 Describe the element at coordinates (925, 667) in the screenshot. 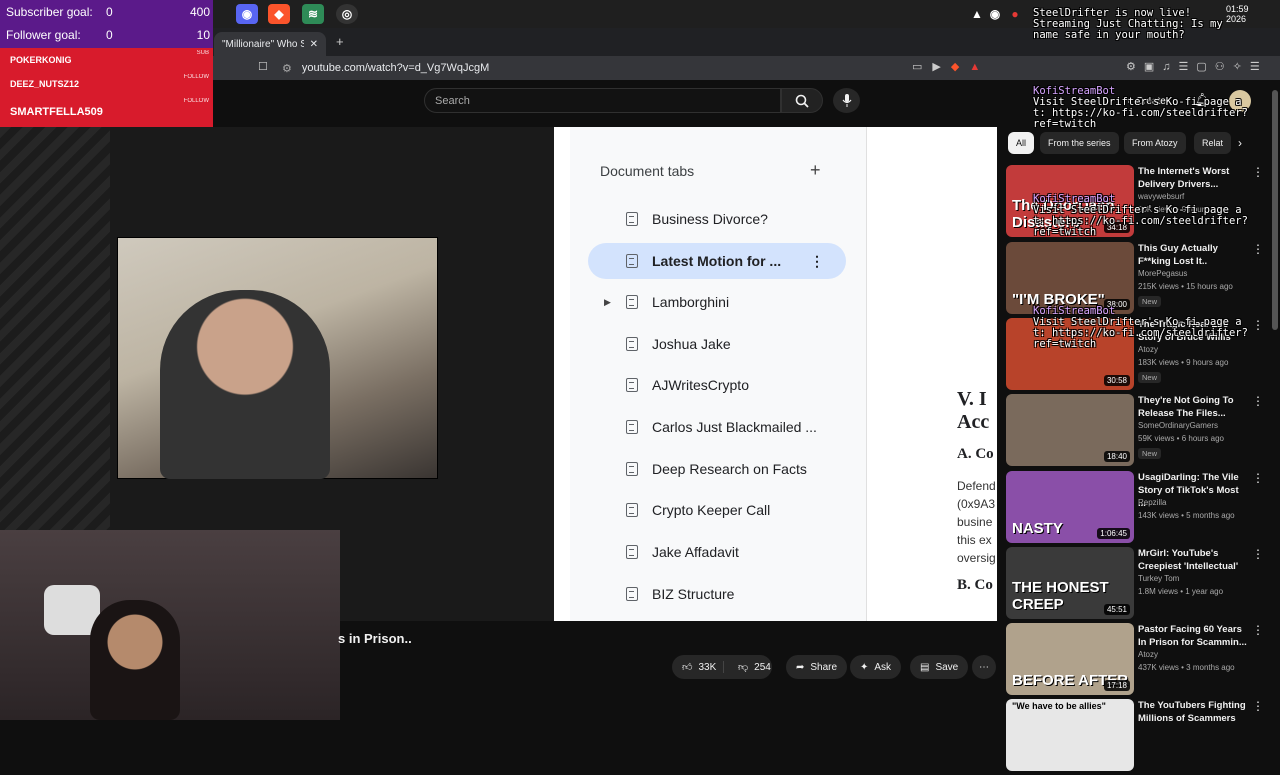

I see `save-icon: ▤` at that location.